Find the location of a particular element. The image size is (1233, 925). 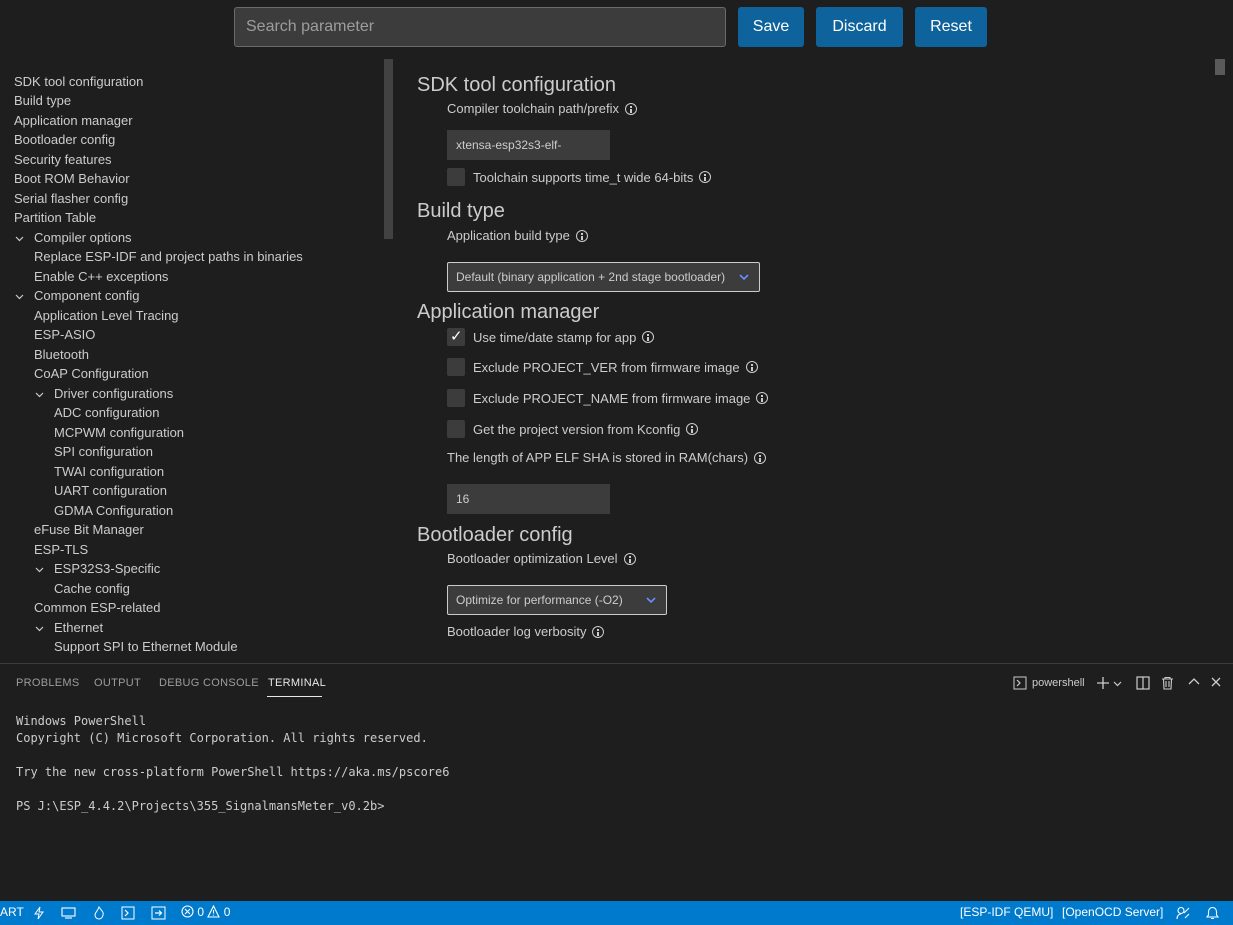

tab-output: OUTPUT is located at coordinates (117, 683).